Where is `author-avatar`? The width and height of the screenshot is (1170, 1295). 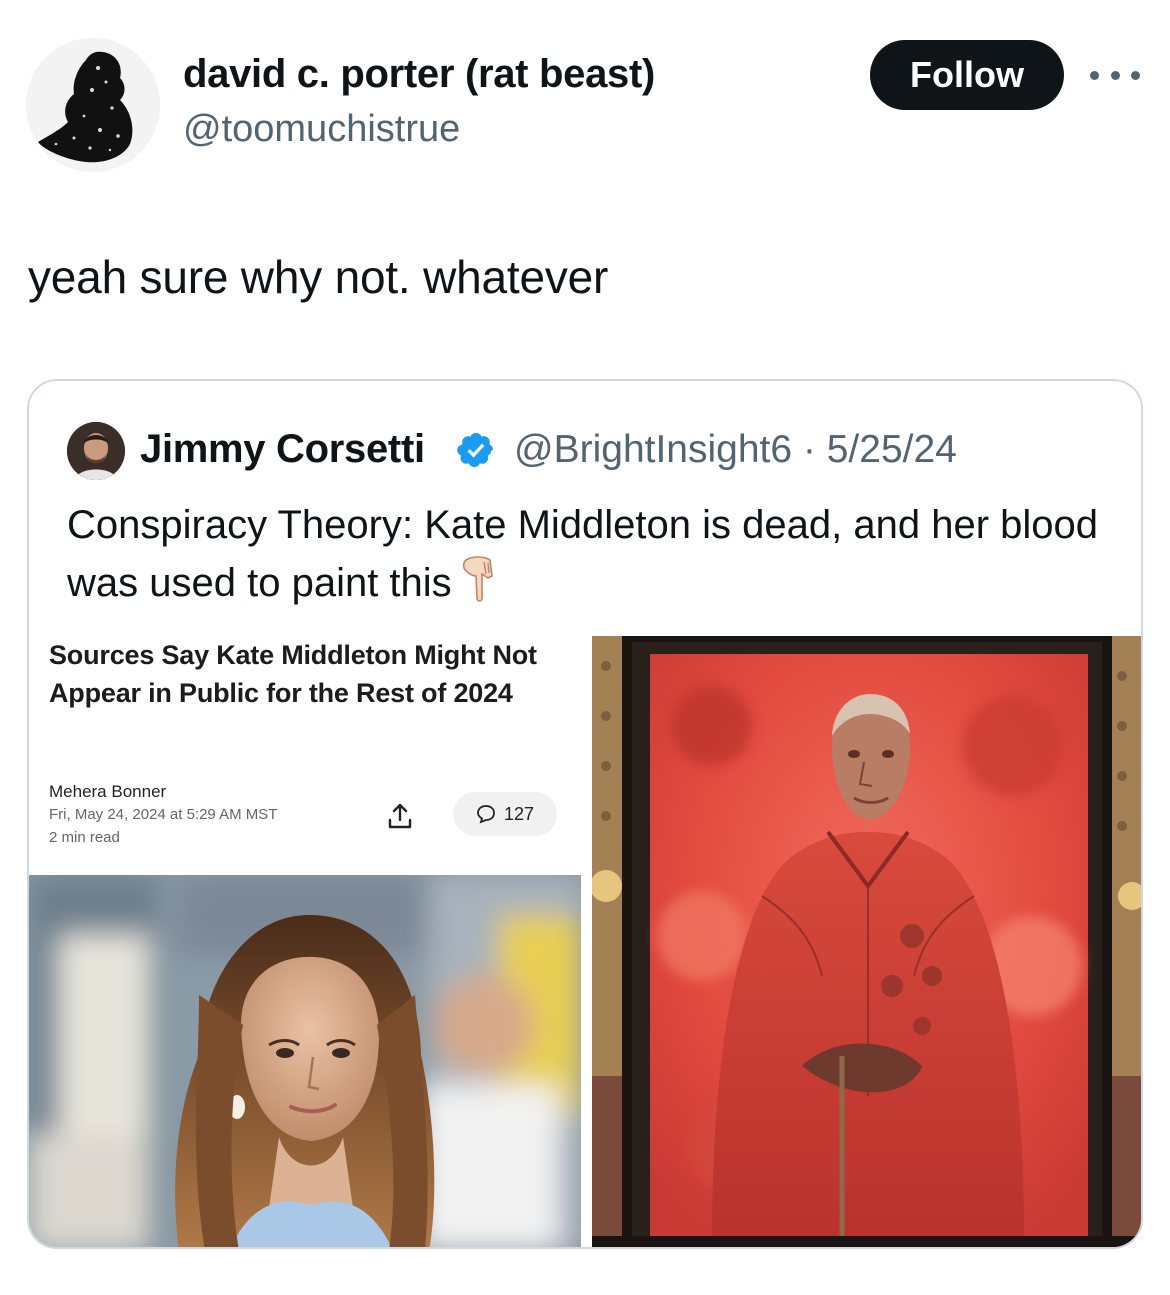 author-avatar is located at coordinates (93, 105).